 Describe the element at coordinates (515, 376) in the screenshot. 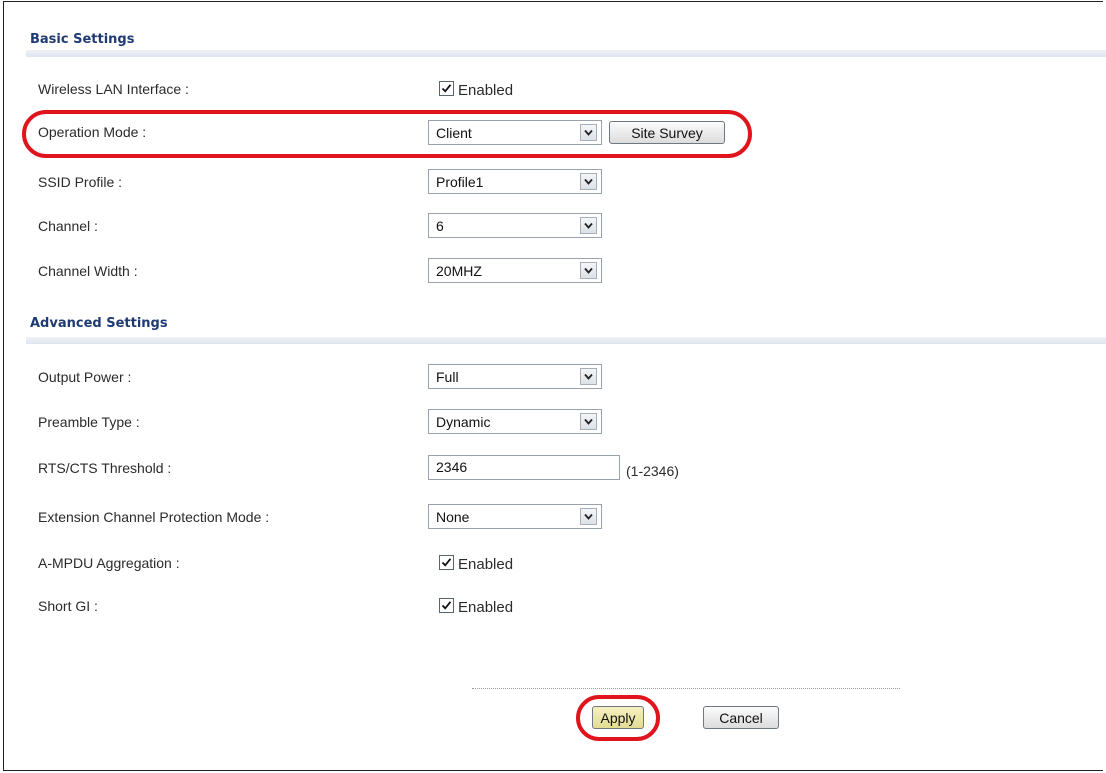

I see `output-power-select: Full` at that location.